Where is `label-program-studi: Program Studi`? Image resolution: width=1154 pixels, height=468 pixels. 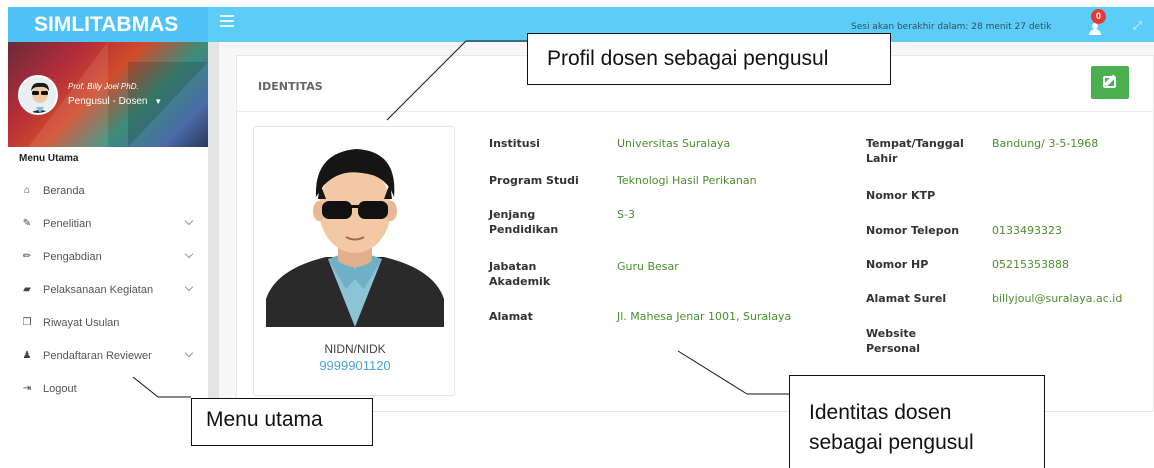
label-program-studi: Program Studi is located at coordinates (534, 180).